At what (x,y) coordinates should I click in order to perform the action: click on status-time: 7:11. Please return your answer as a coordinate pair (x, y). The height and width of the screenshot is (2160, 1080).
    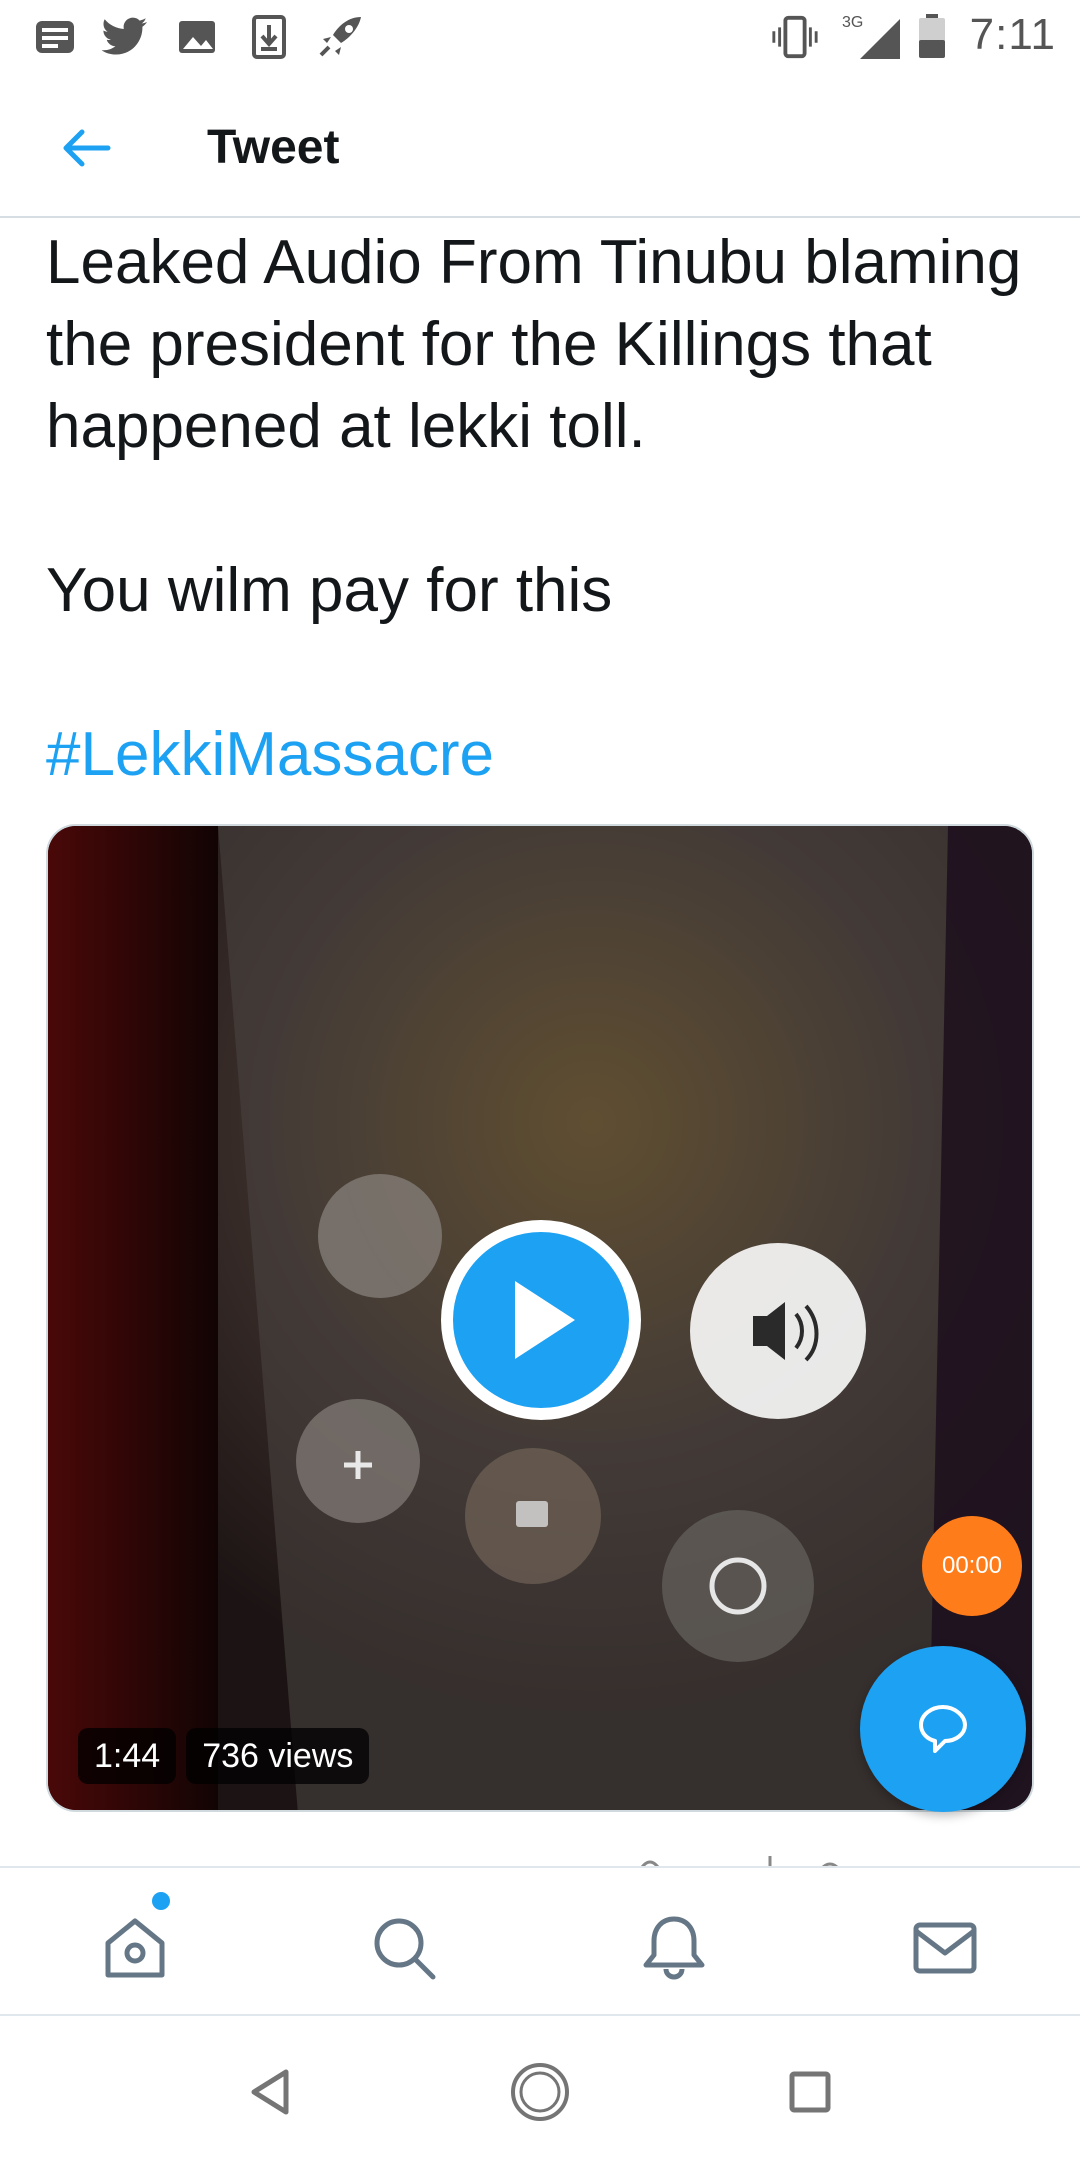
    Looking at the image, I should click on (1012, 34).